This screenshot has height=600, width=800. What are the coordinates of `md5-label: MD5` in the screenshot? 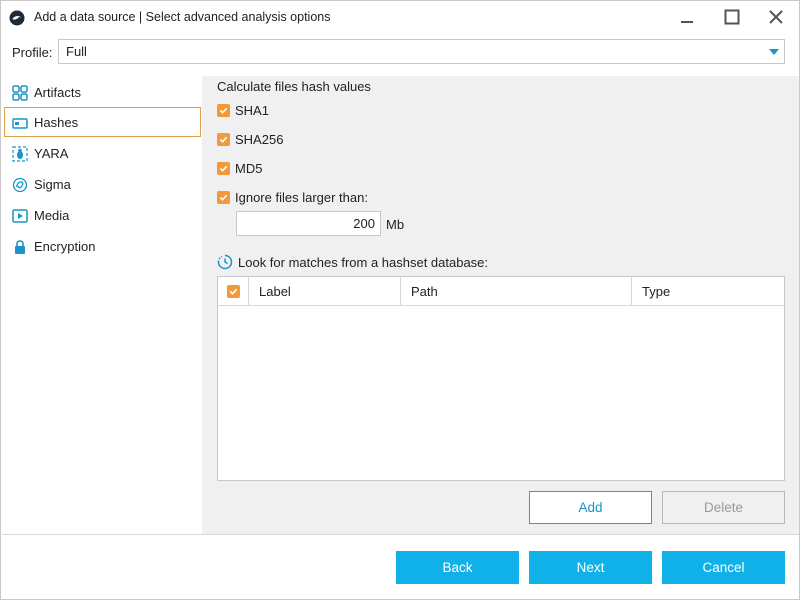 It's located at (249, 168).